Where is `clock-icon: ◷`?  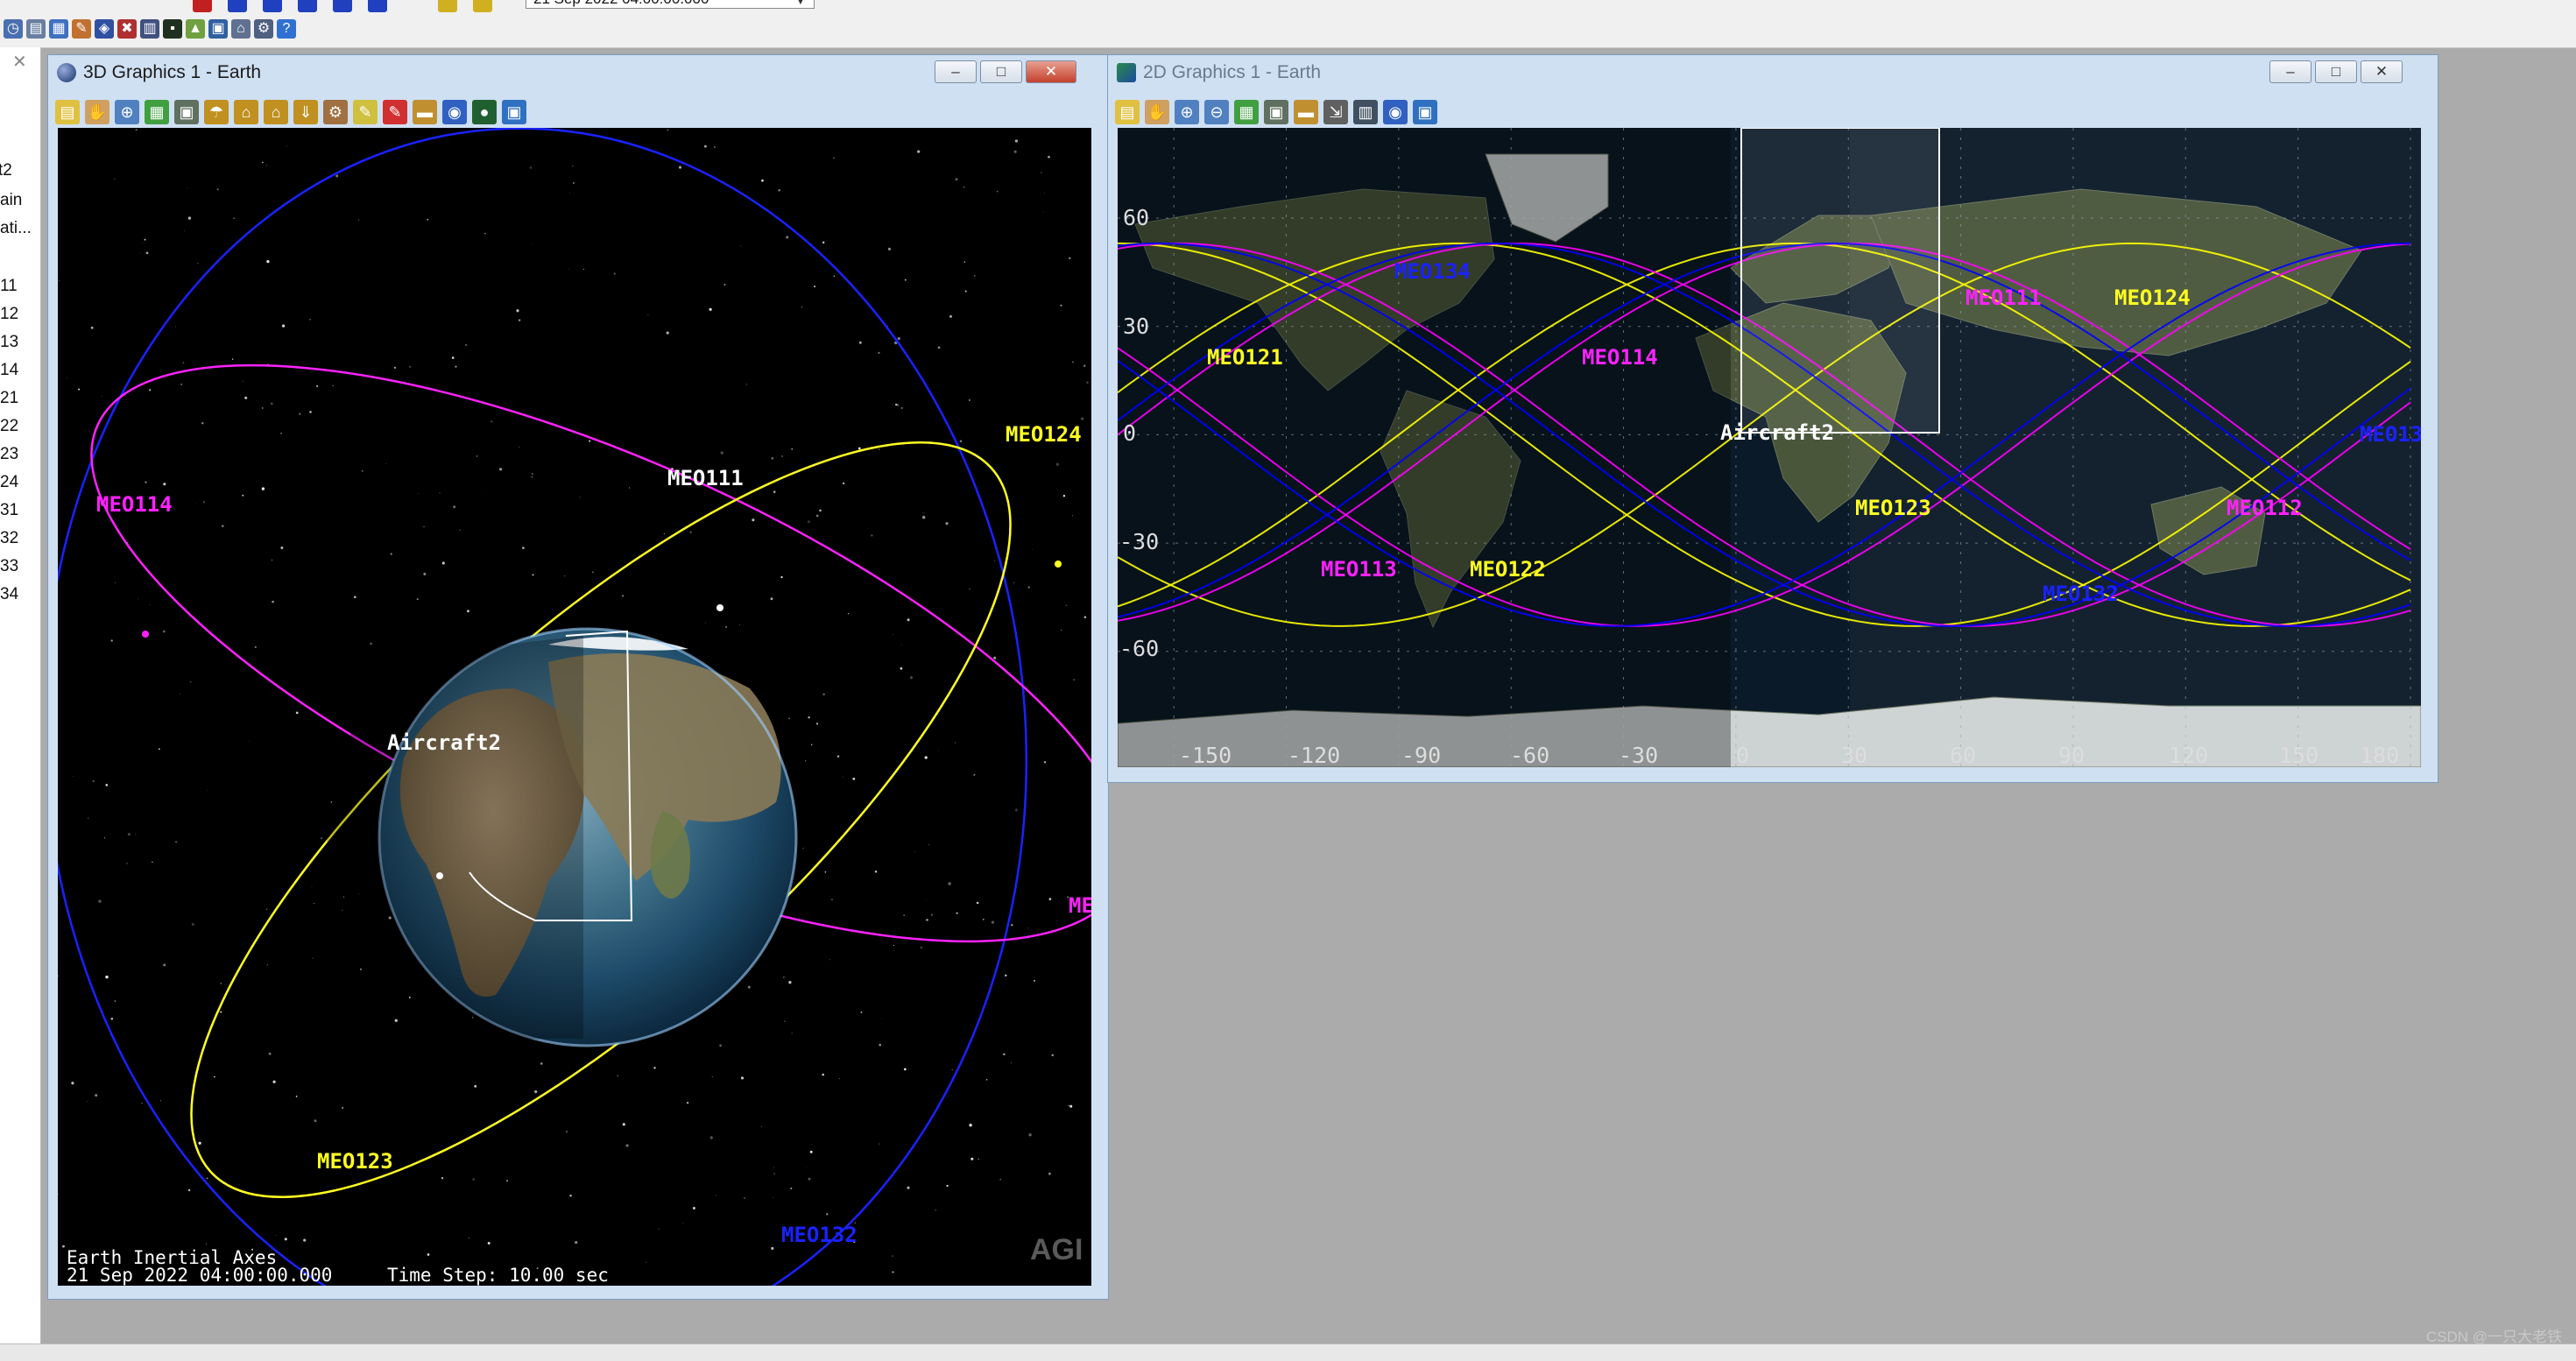
clock-icon: ◷ is located at coordinates (13, 29).